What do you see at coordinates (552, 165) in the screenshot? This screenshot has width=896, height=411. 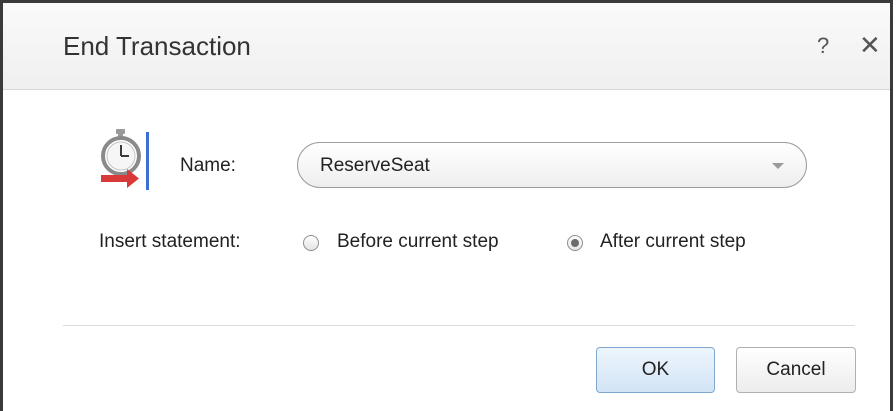 I see `transaction-name-combobox: ReserveSeat` at bounding box center [552, 165].